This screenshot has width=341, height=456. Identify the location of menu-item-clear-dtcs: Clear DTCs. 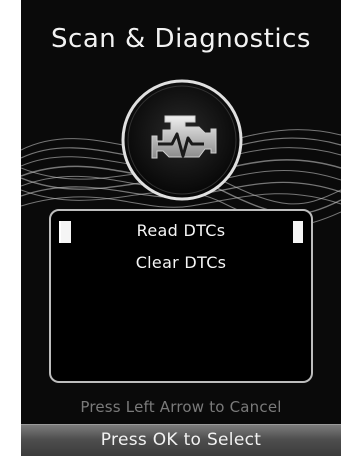
(181, 262).